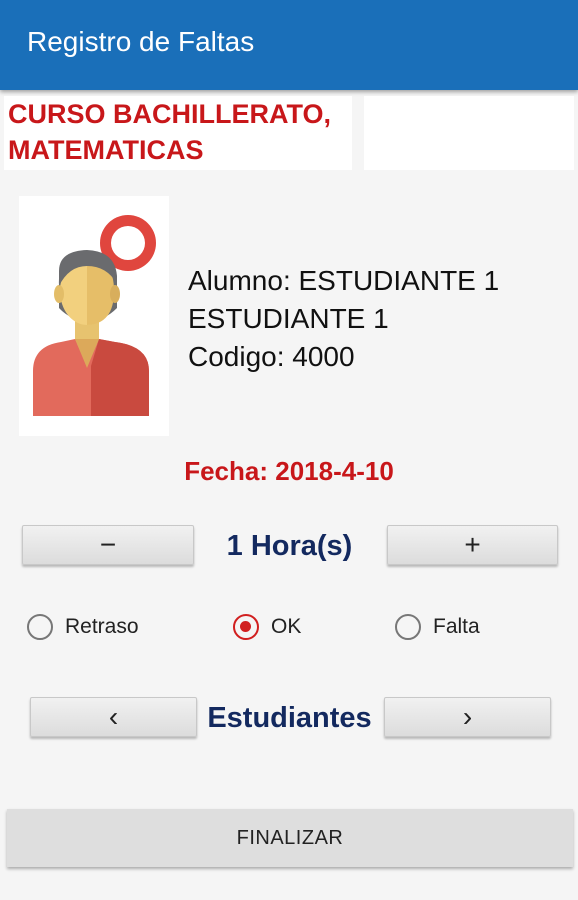  I want to click on previous-student-button: ‹, so click(113, 717).